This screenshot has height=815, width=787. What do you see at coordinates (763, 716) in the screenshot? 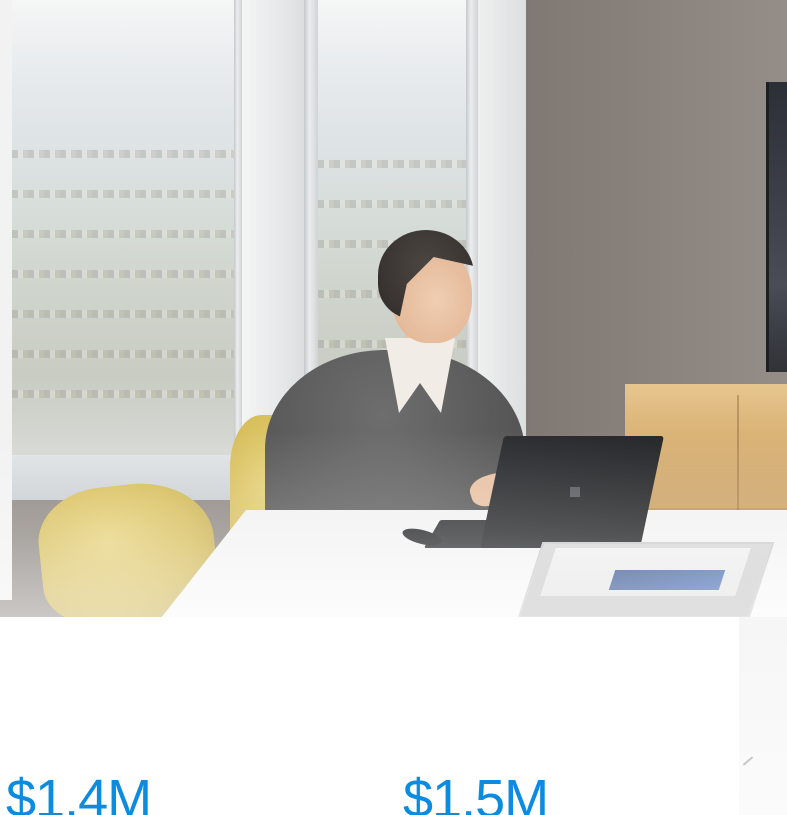
I see `card-edge` at bounding box center [763, 716].